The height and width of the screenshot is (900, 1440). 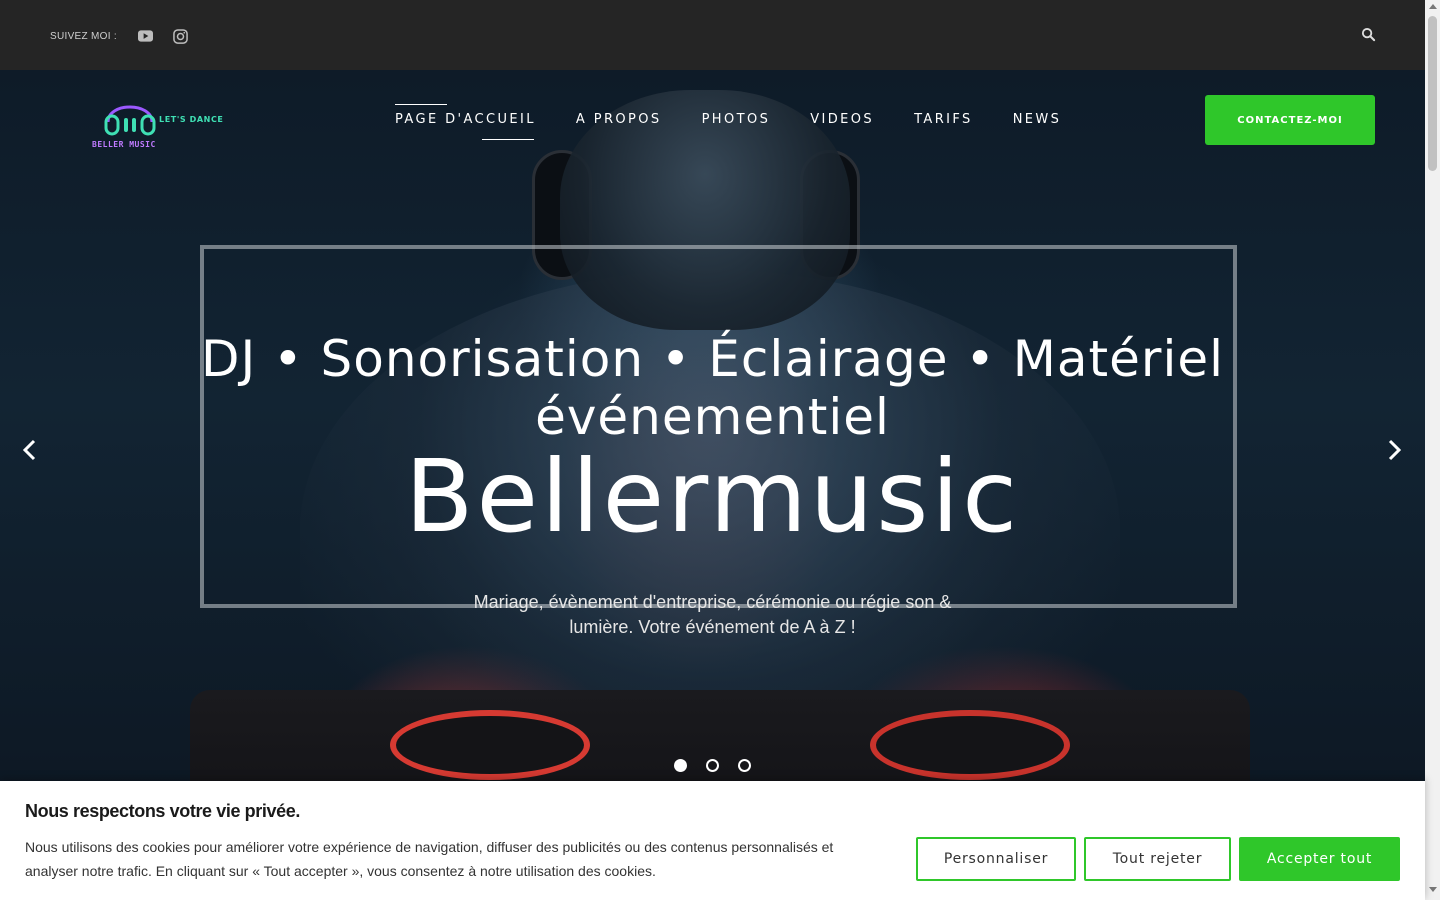 What do you see at coordinates (145, 36) in the screenshot?
I see `youtube-icon` at bounding box center [145, 36].